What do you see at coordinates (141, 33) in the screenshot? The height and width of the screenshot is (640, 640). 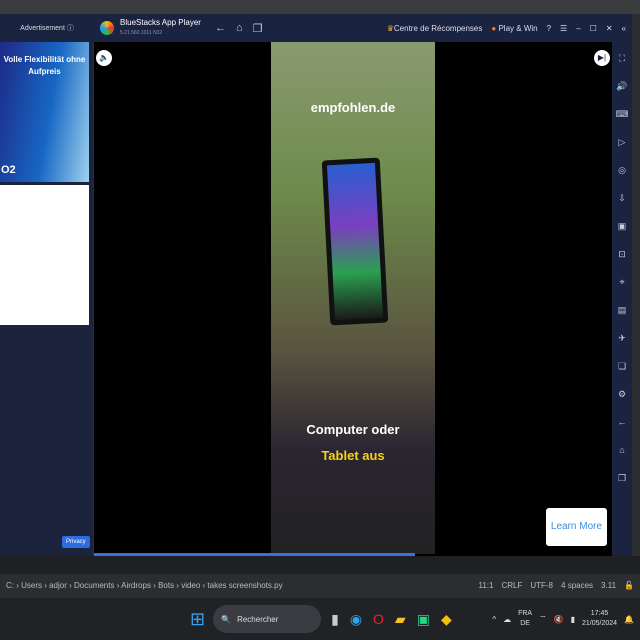 I see `app-version: 5.21.560.1011 N32` at bounding box center [141, 33].